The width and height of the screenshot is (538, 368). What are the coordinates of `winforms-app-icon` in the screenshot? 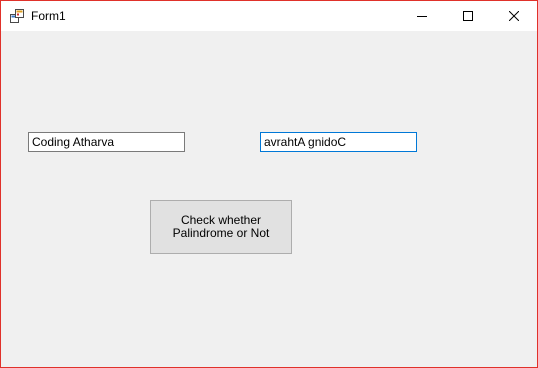 It's located at (17, 16).